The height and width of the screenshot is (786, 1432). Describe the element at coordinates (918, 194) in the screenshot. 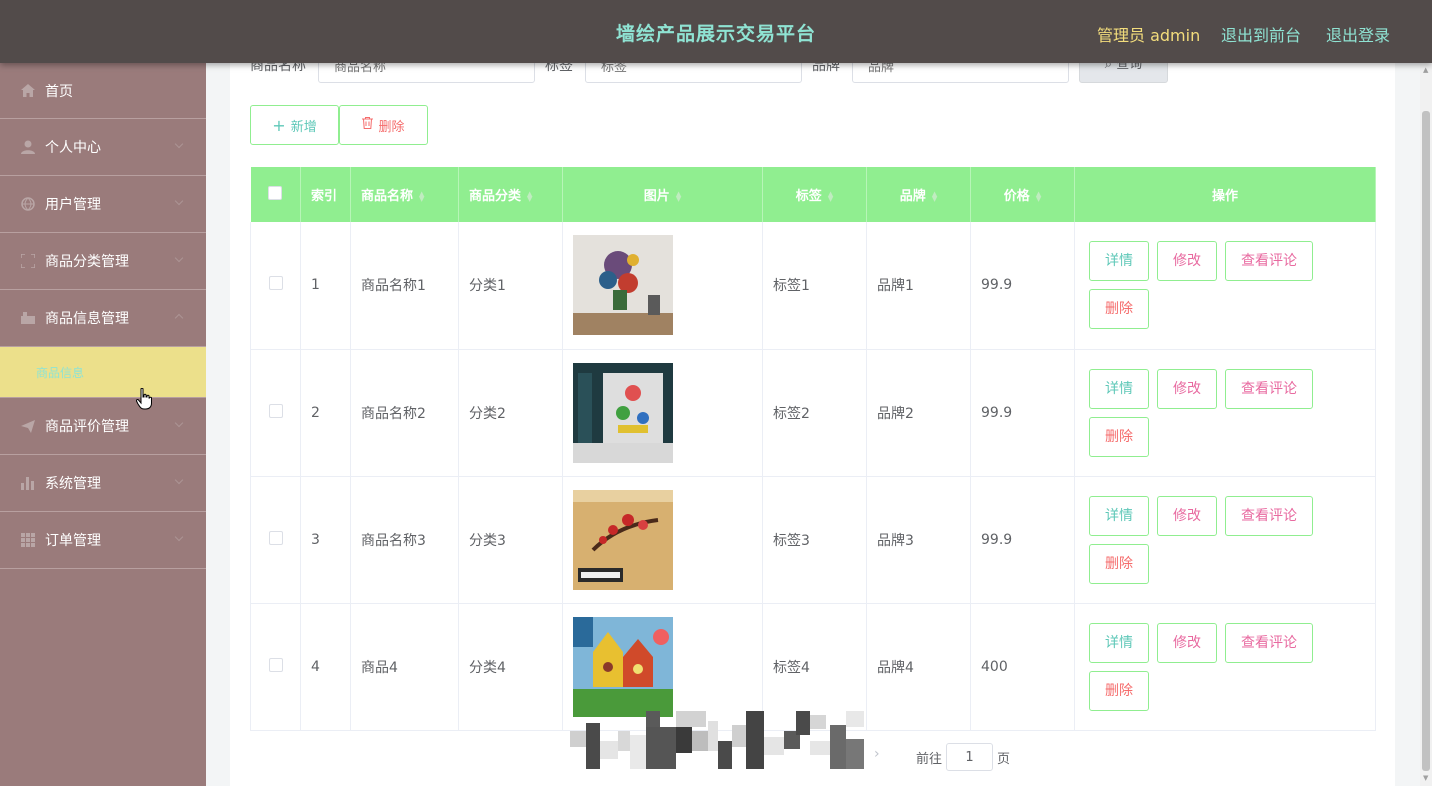

I see `column-header-brand: 品牌 ▲ ▼` at that location.